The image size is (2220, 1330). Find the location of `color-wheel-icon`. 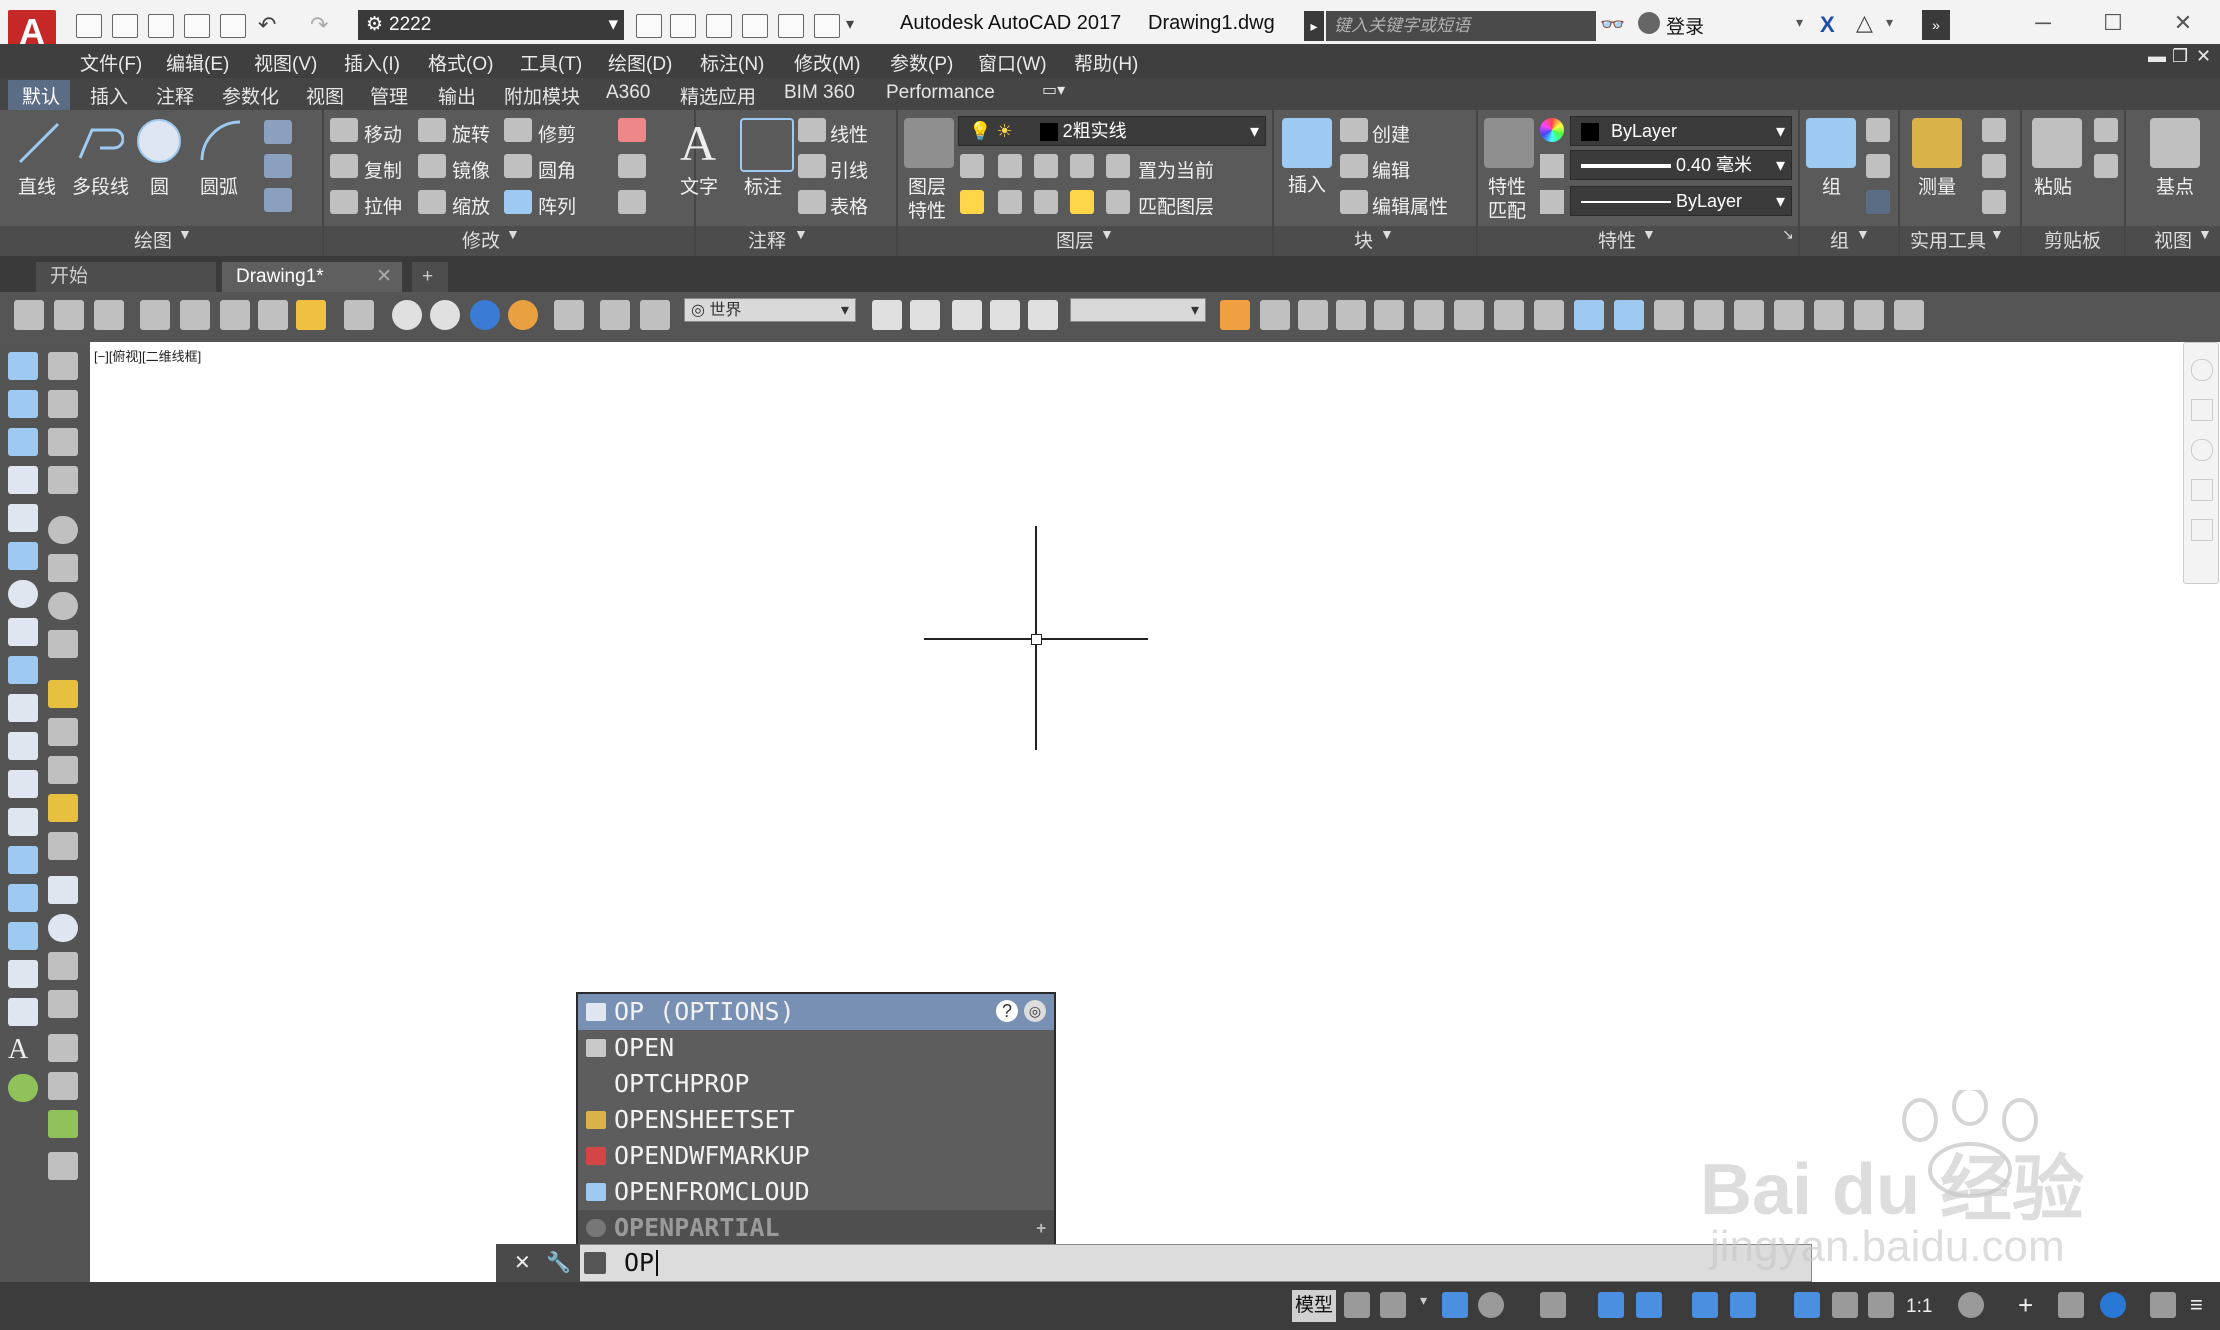

color-wheel-icon is located at coordinates (1552, 130).